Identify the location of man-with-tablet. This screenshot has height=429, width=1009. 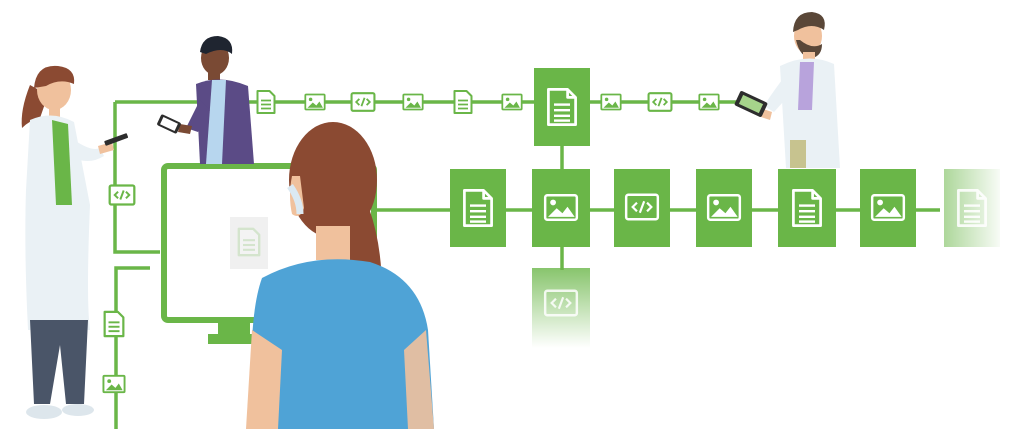
(205, 100).